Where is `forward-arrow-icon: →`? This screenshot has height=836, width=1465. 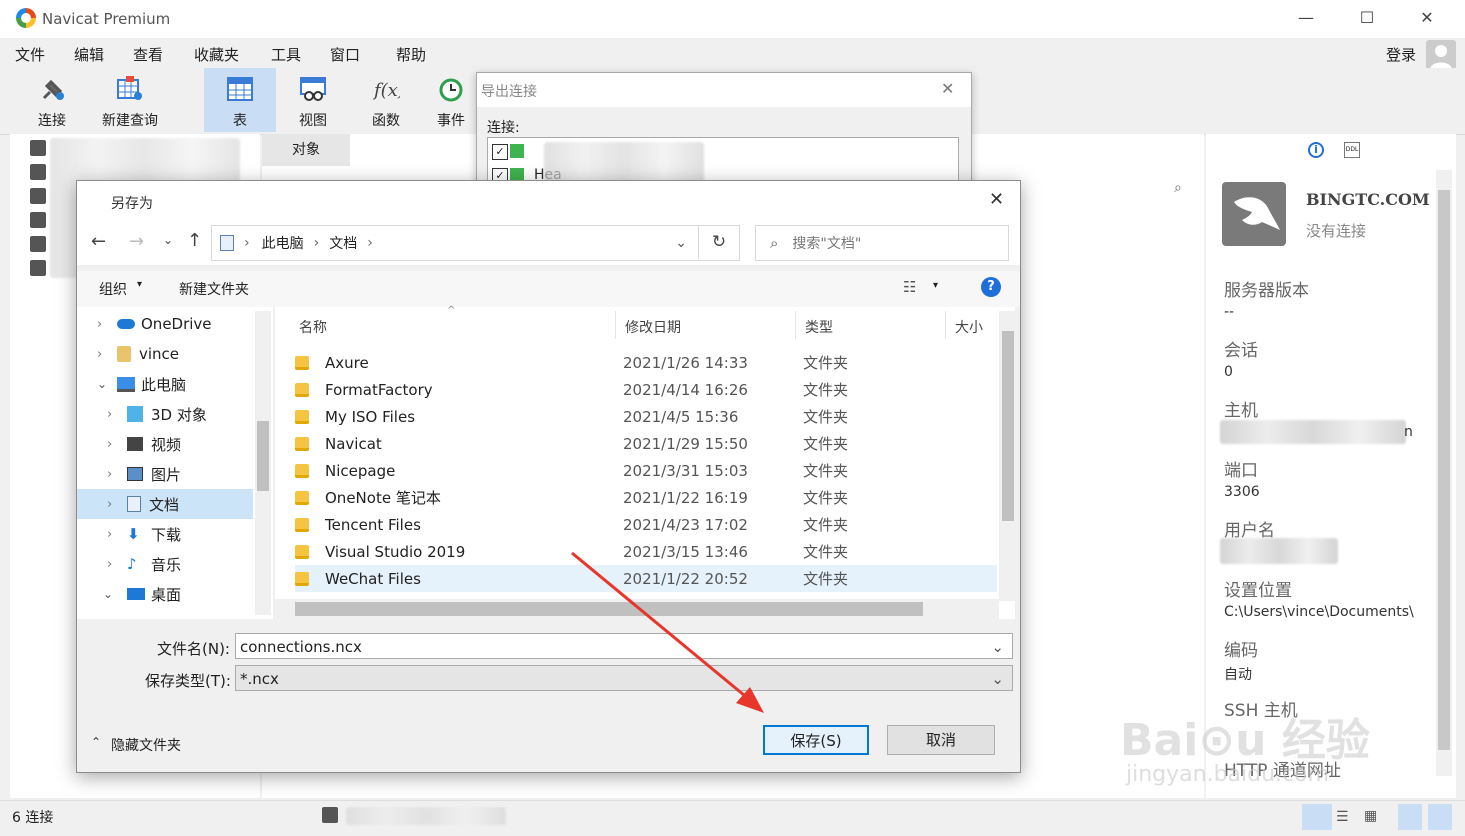
forward-arrow-icon: → is located at coordinates (136, 241).